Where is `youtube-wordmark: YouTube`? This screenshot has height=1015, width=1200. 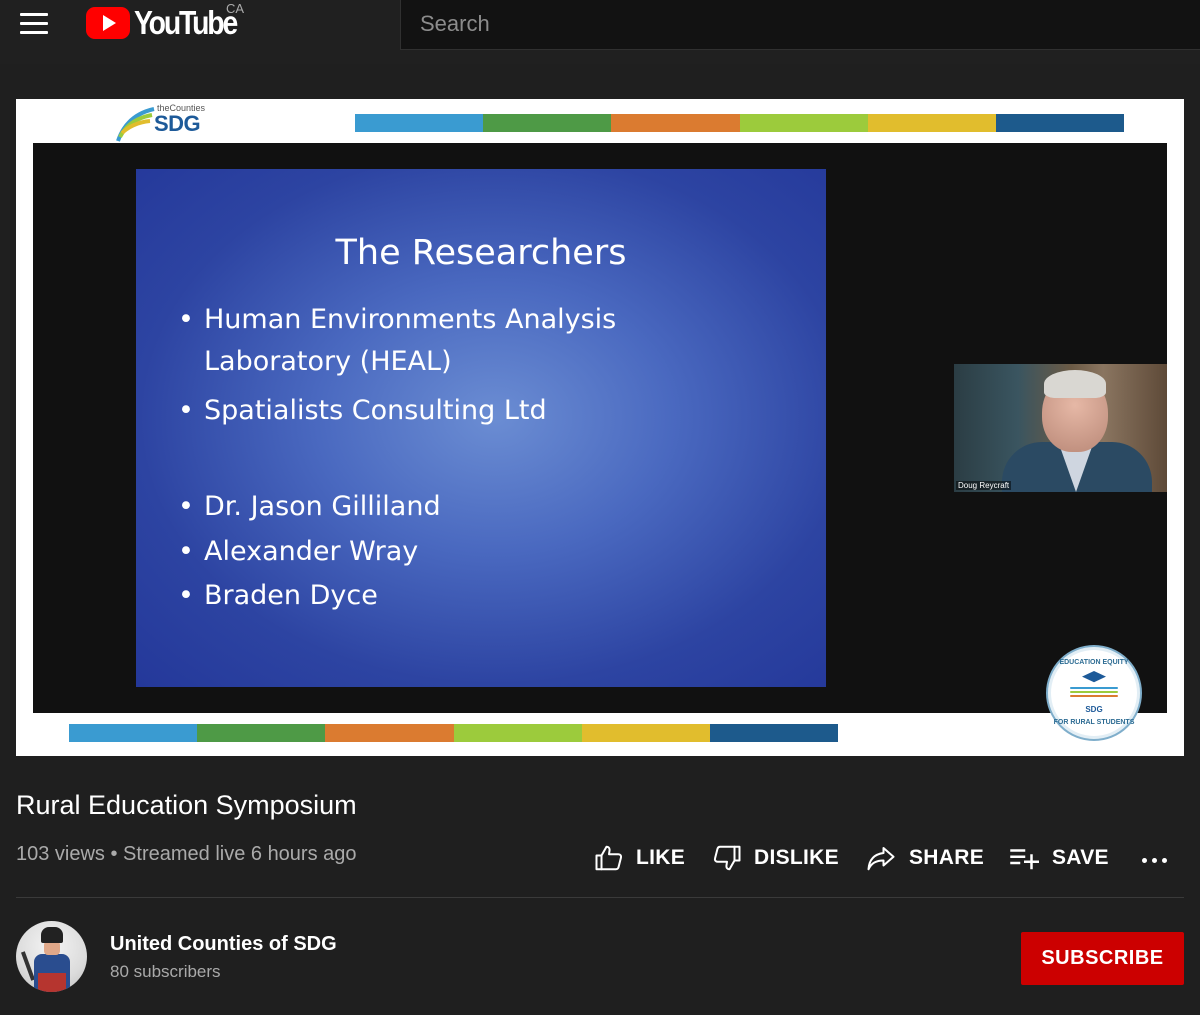
youtube-wordmark: YouTube is located at coordinates (186, 22).